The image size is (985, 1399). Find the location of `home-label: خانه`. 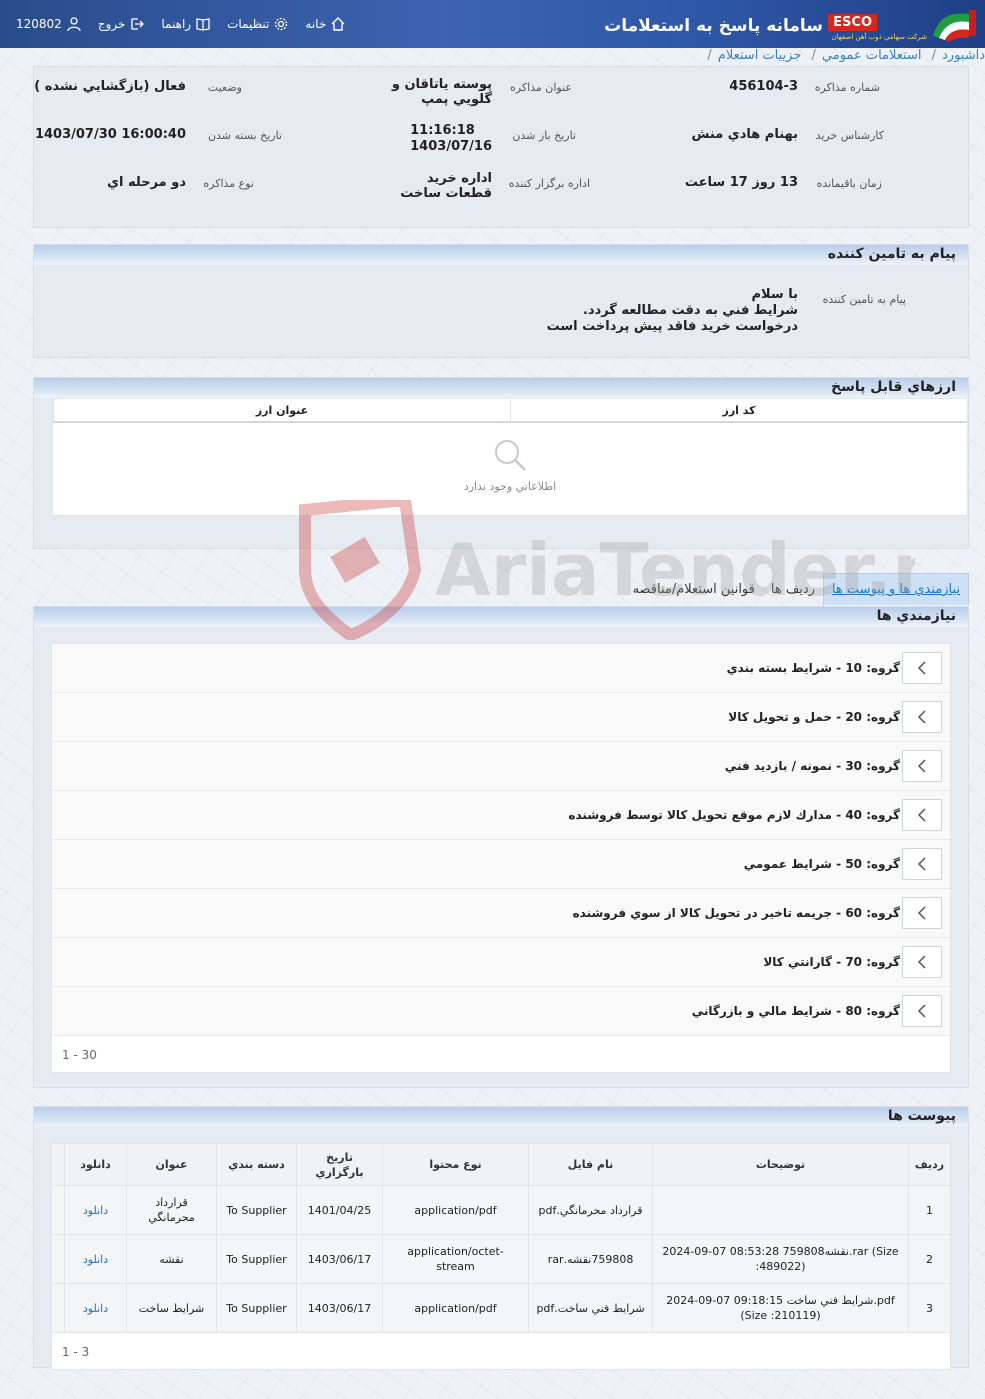

home-label: خانه is located at coordinates (316, 24).